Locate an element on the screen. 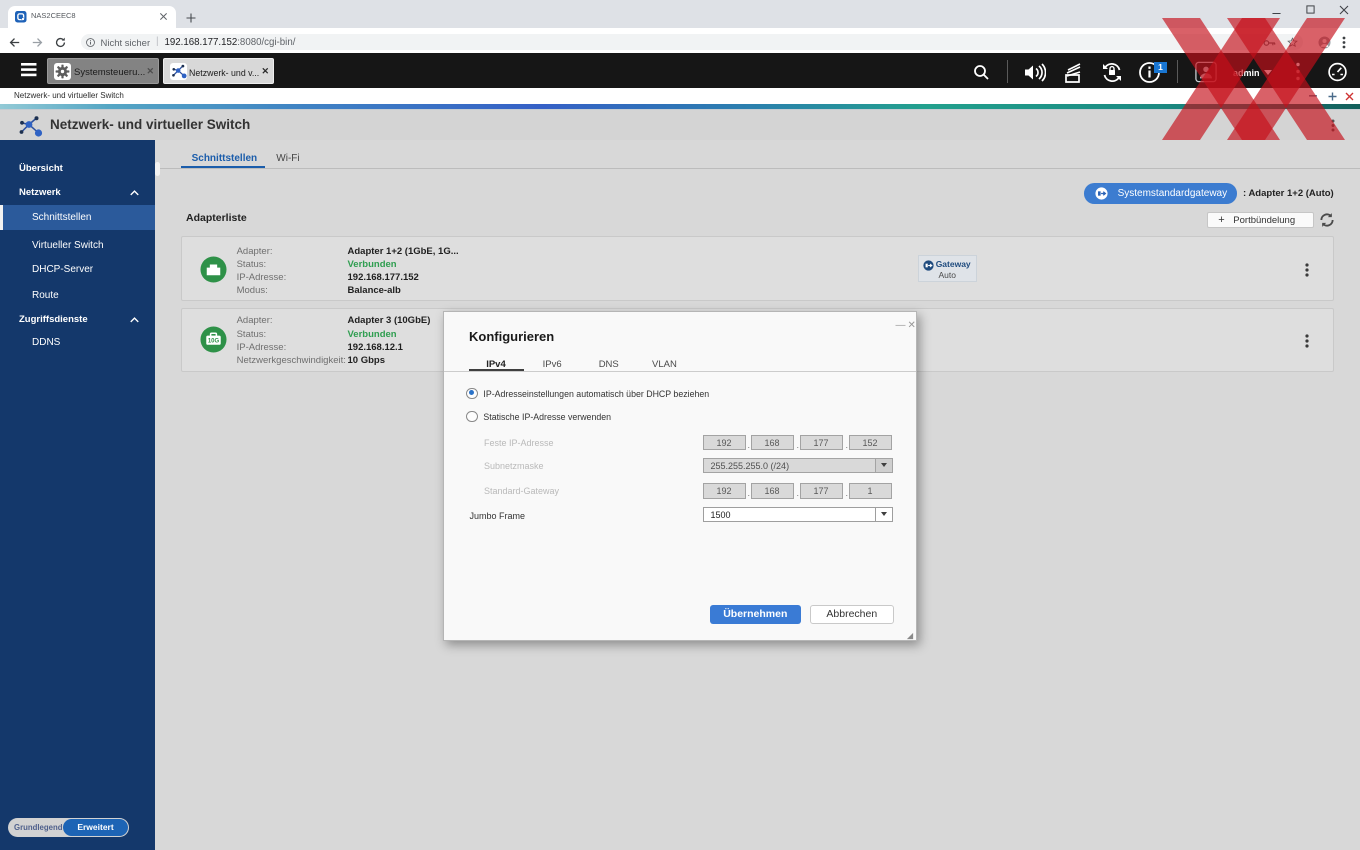 This screenshot has height=850, width=1360. svg-text: 10G is located at coordinates (213, 342).